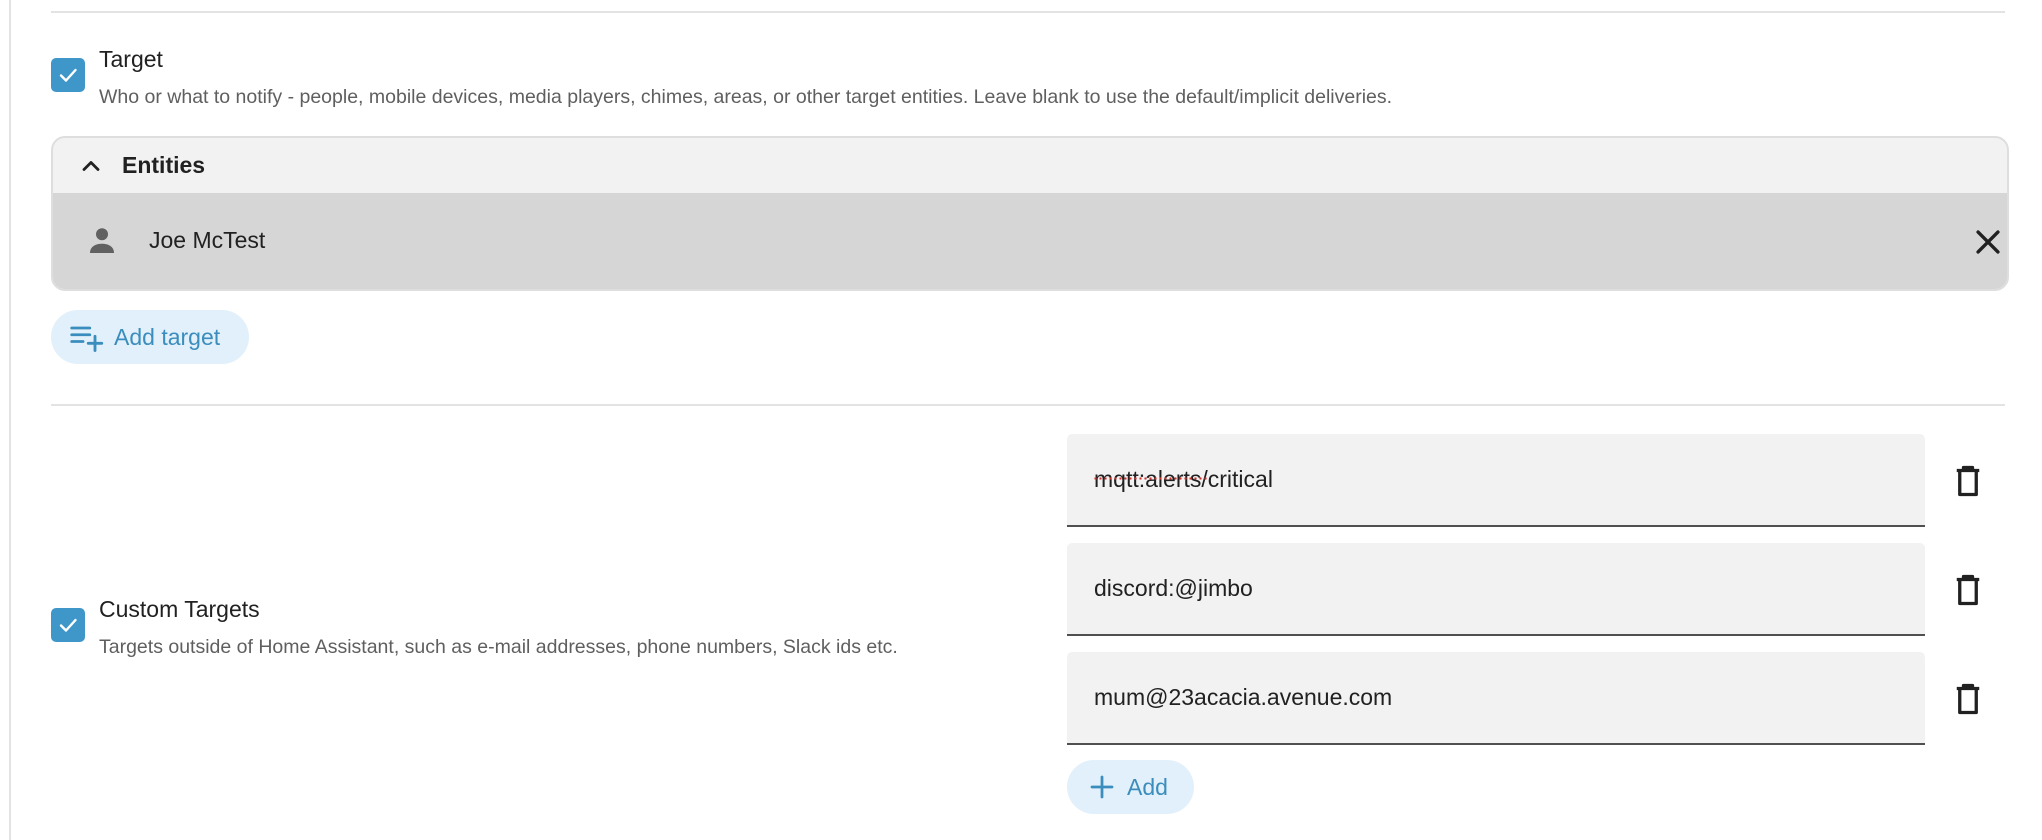  Describe the element at coordinates (1030, 241) in the screenshot. I see `entity-chip: Joe McTest` at that location.